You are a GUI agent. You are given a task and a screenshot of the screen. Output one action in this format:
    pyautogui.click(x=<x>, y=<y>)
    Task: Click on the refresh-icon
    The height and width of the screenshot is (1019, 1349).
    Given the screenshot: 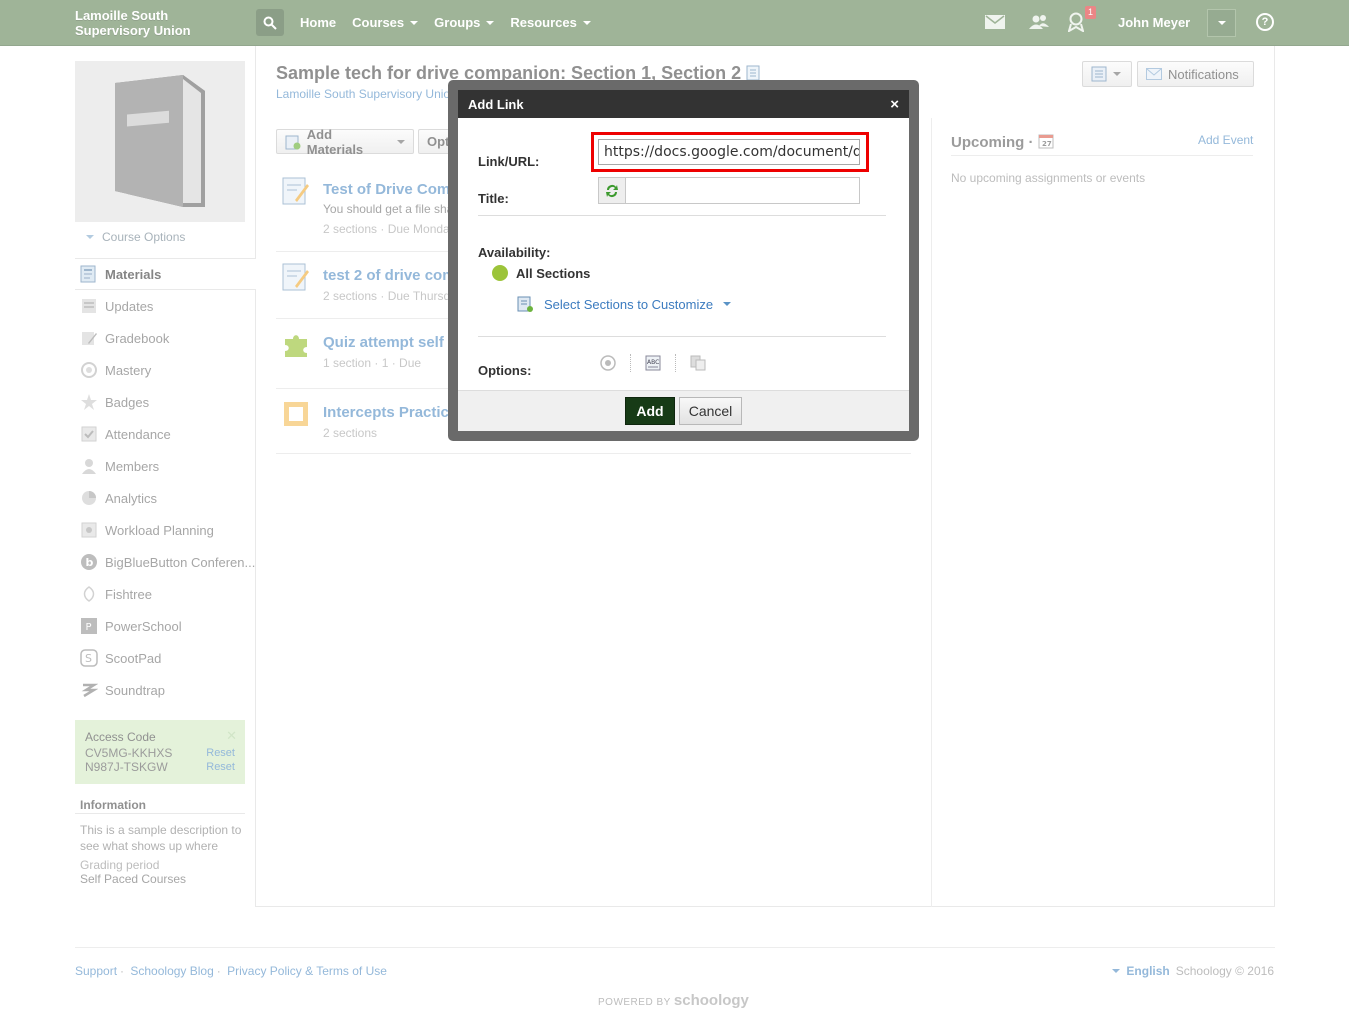 What is the action you would take?
    pyautogui.click(x=612, y=190)
    